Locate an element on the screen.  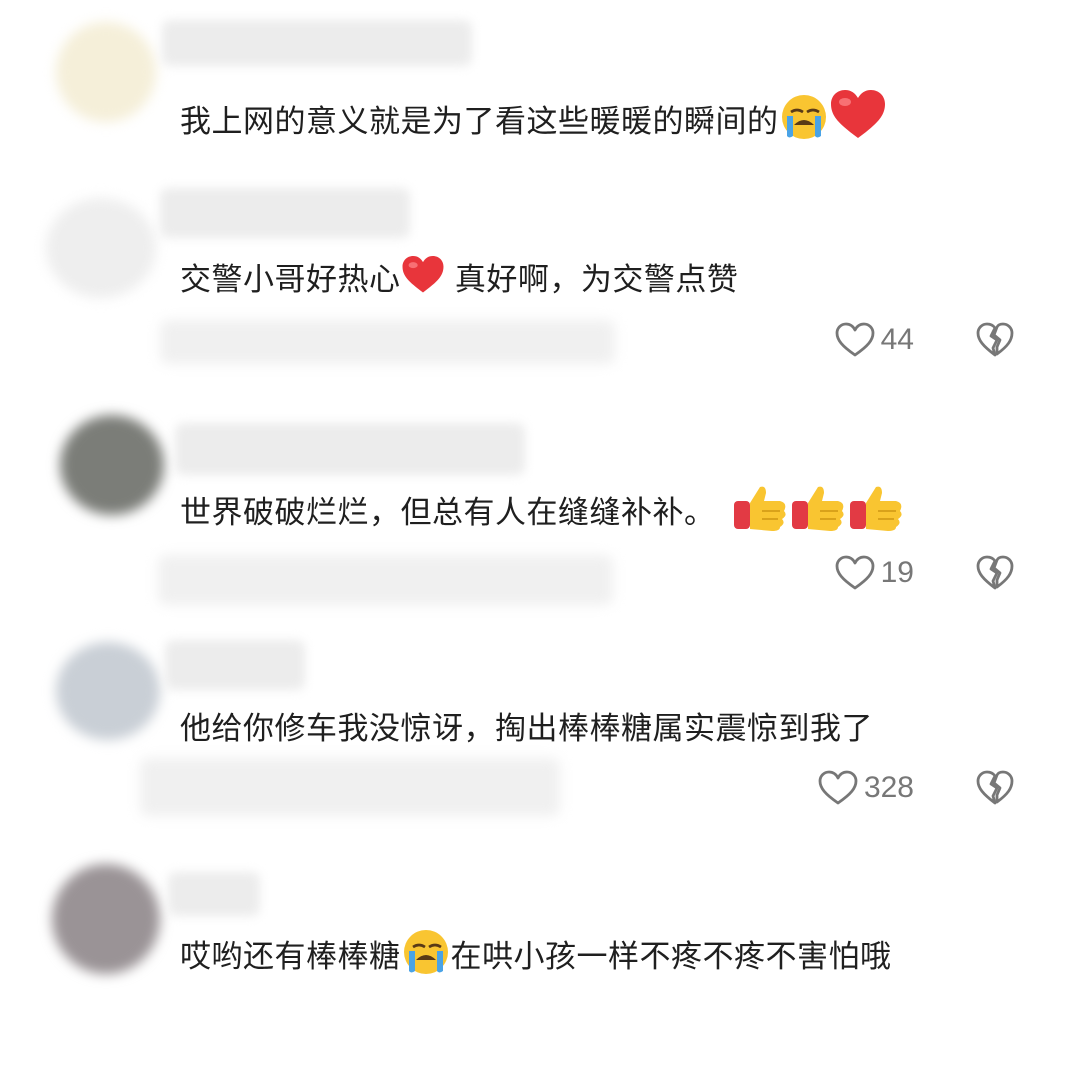
like-button: 19 is located at coordinates (874, 573).